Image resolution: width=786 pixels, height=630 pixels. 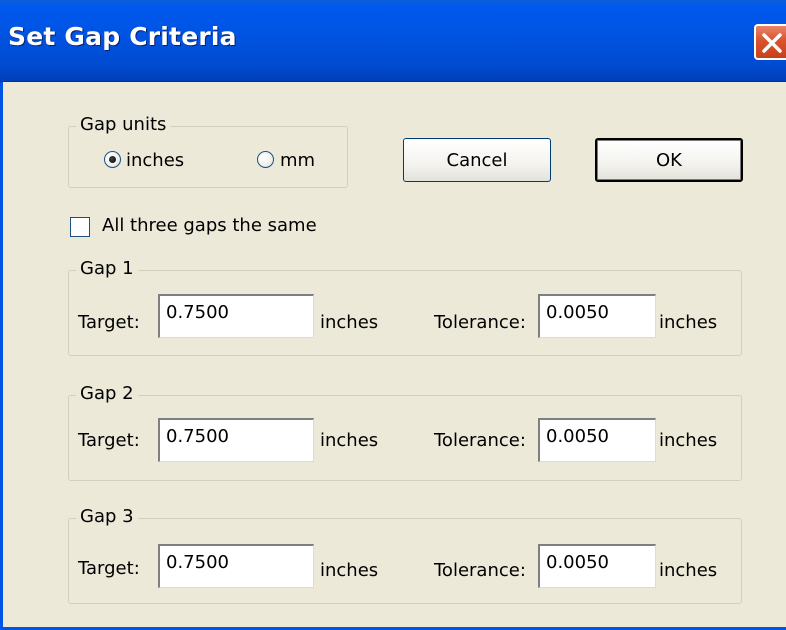 What do you see at coordinates (80, 227) in the screenshot?
I see `all-gaps-same-checkbox` at bounding box center [80, 227].